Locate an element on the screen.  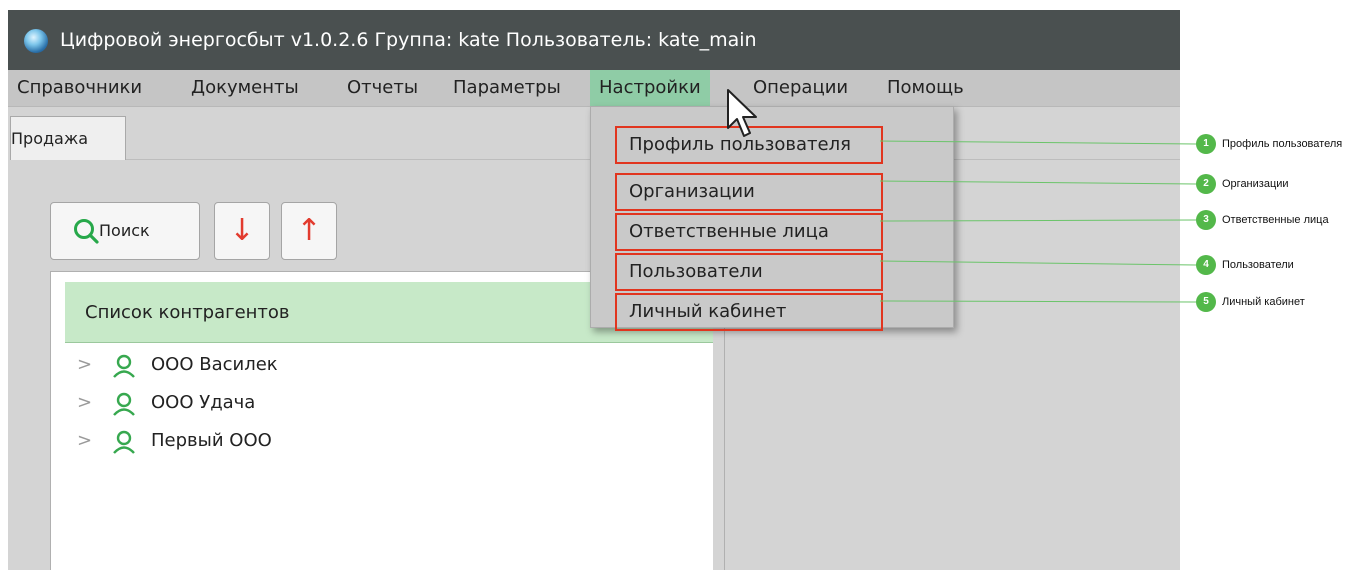
callout-label: Ответственные лица is located at coordinates (1275, 220).